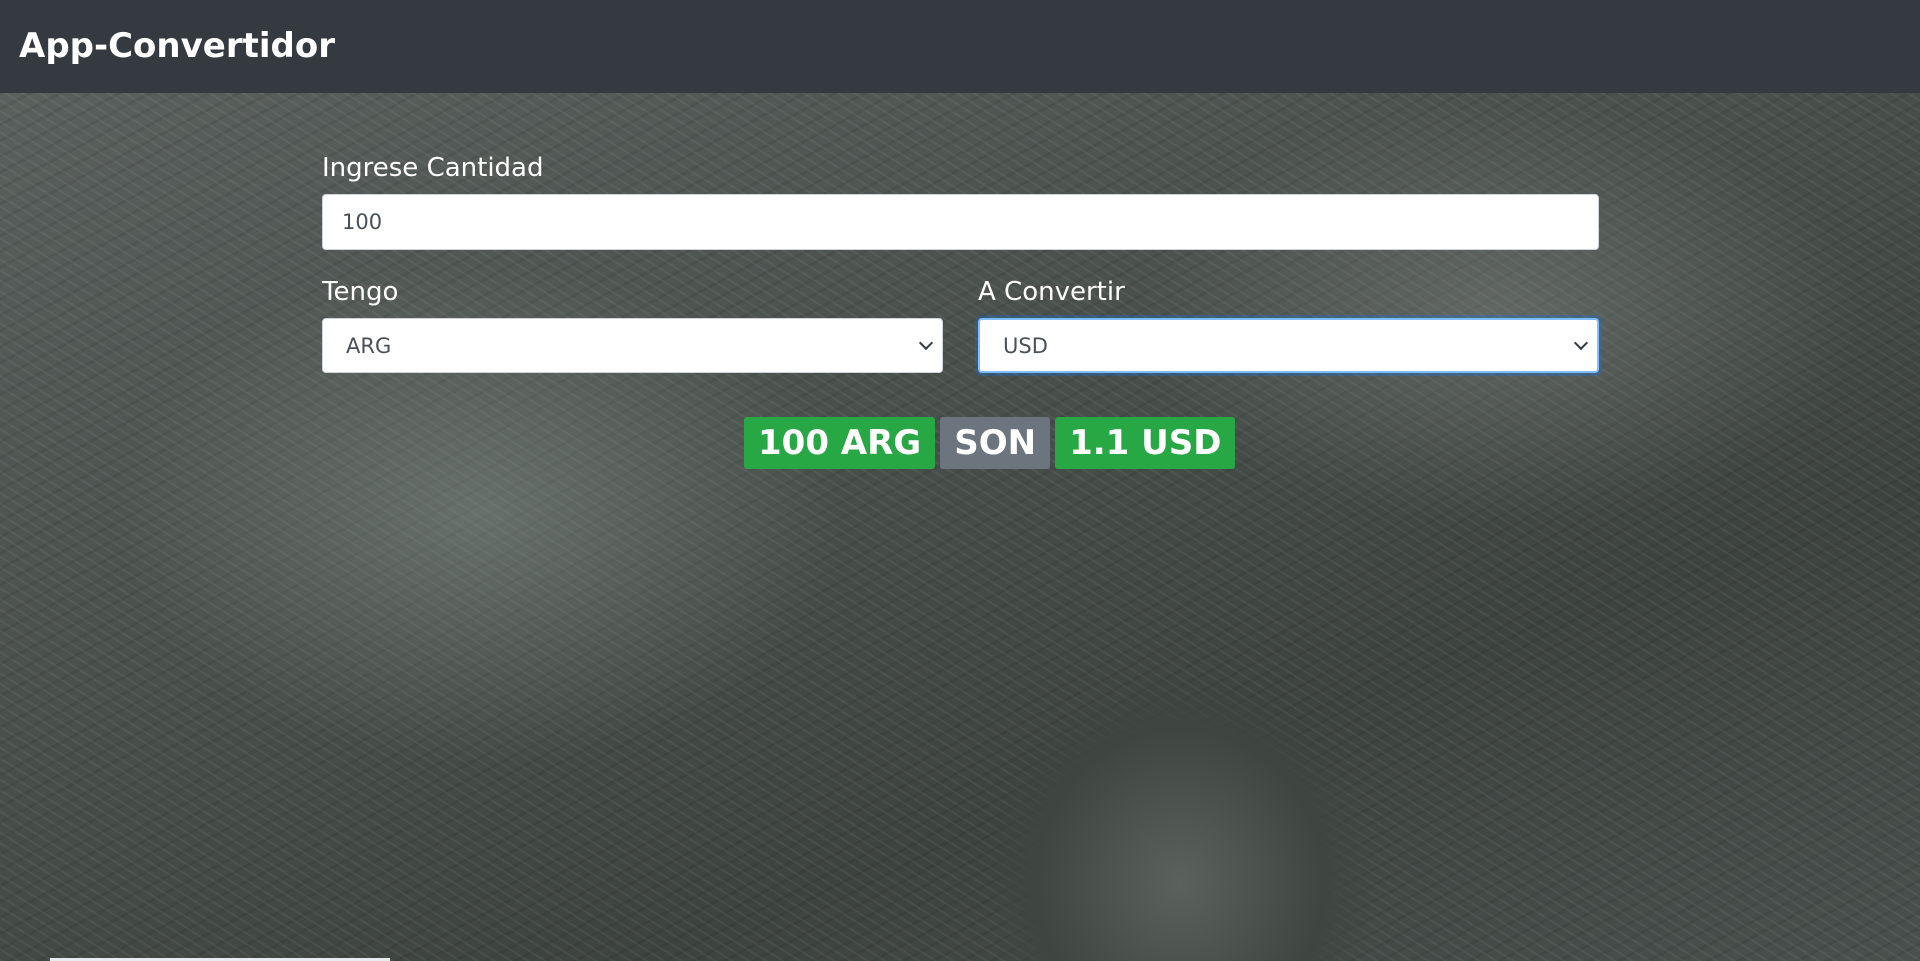 The image size is (1920, 961). What do you see at coordinates (995, 443) in the screenshot?
I see `connector-badge: SON` at bounding box center [995, 443].